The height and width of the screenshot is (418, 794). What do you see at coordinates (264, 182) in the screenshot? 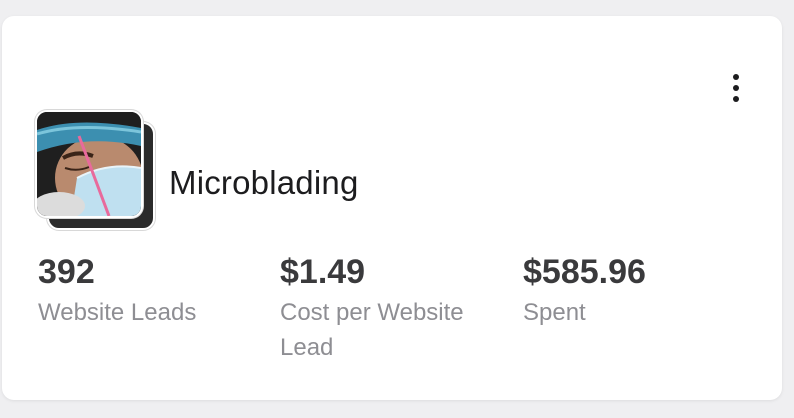
I see `campaign-title: Microblading` at bounding box center [264, 182].